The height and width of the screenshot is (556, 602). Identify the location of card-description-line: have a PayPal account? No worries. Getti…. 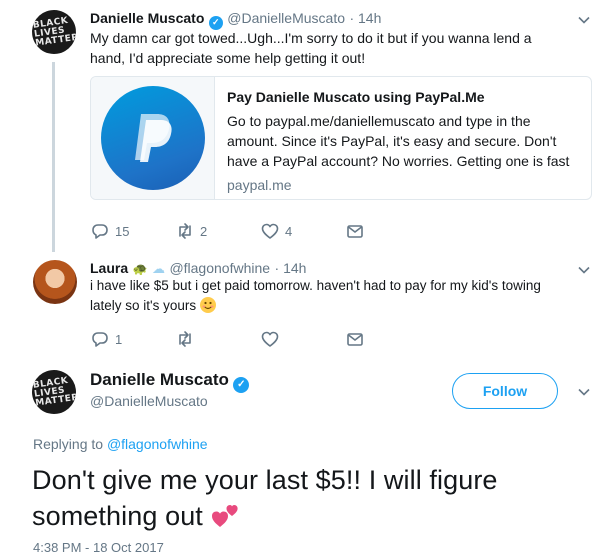
(398, 161).